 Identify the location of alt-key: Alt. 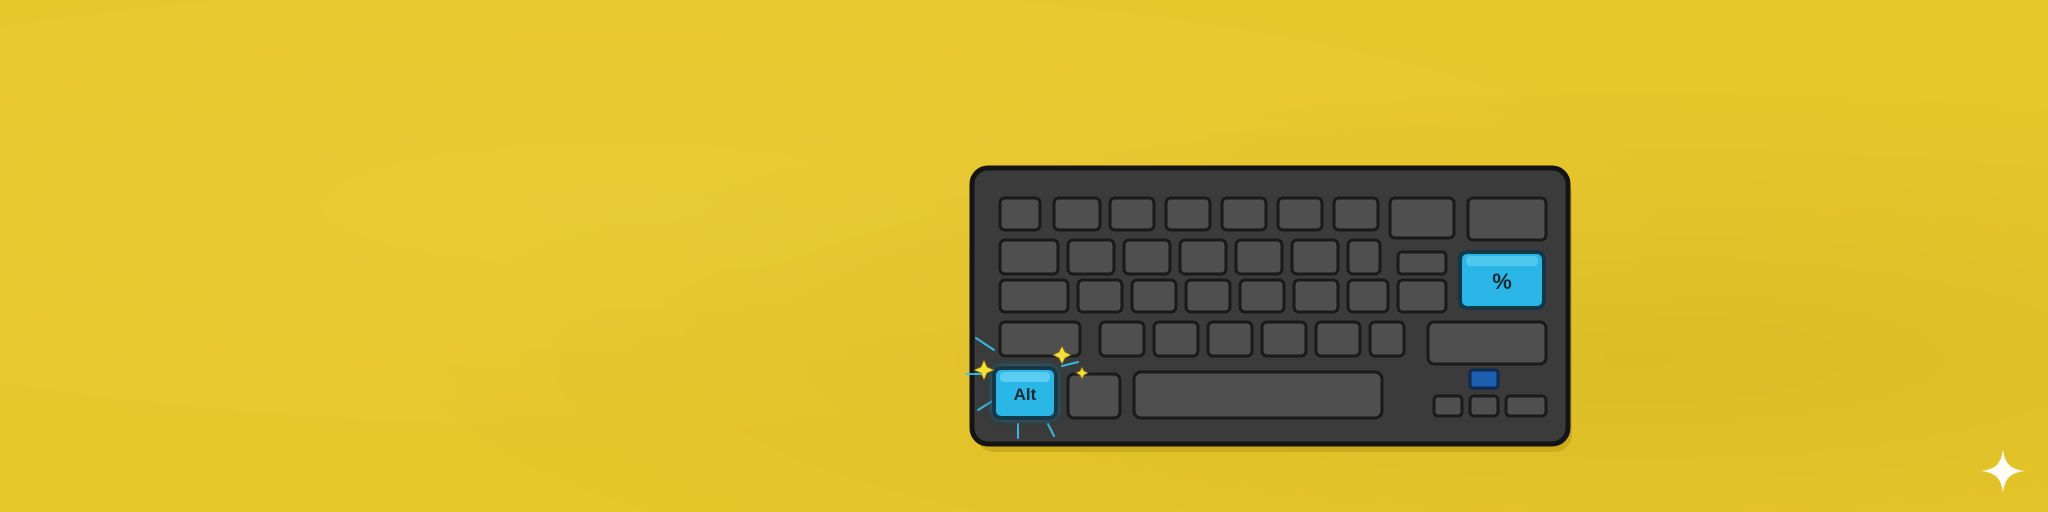
(1025, 393).